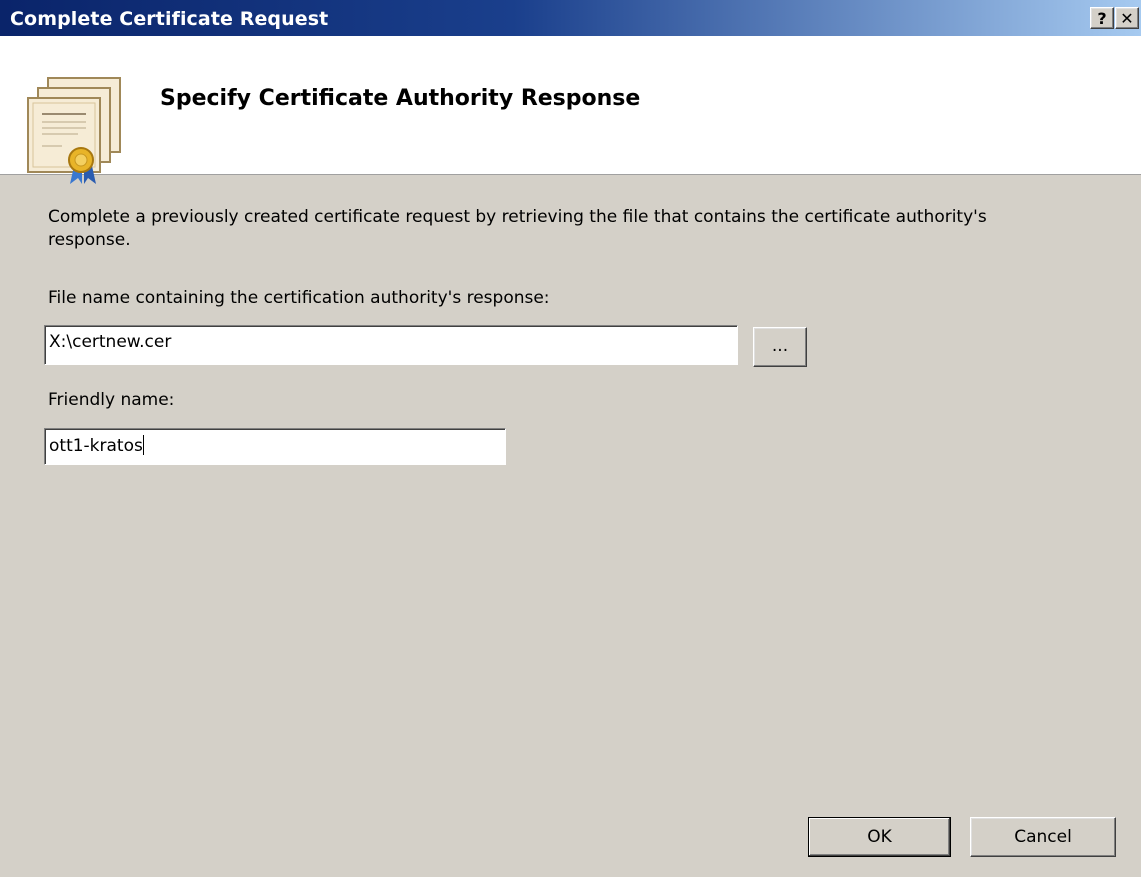  What do you see at coordinates (74, 130) in the screenshot?
I see `certificate-icon` at bounding box center [74, 130].